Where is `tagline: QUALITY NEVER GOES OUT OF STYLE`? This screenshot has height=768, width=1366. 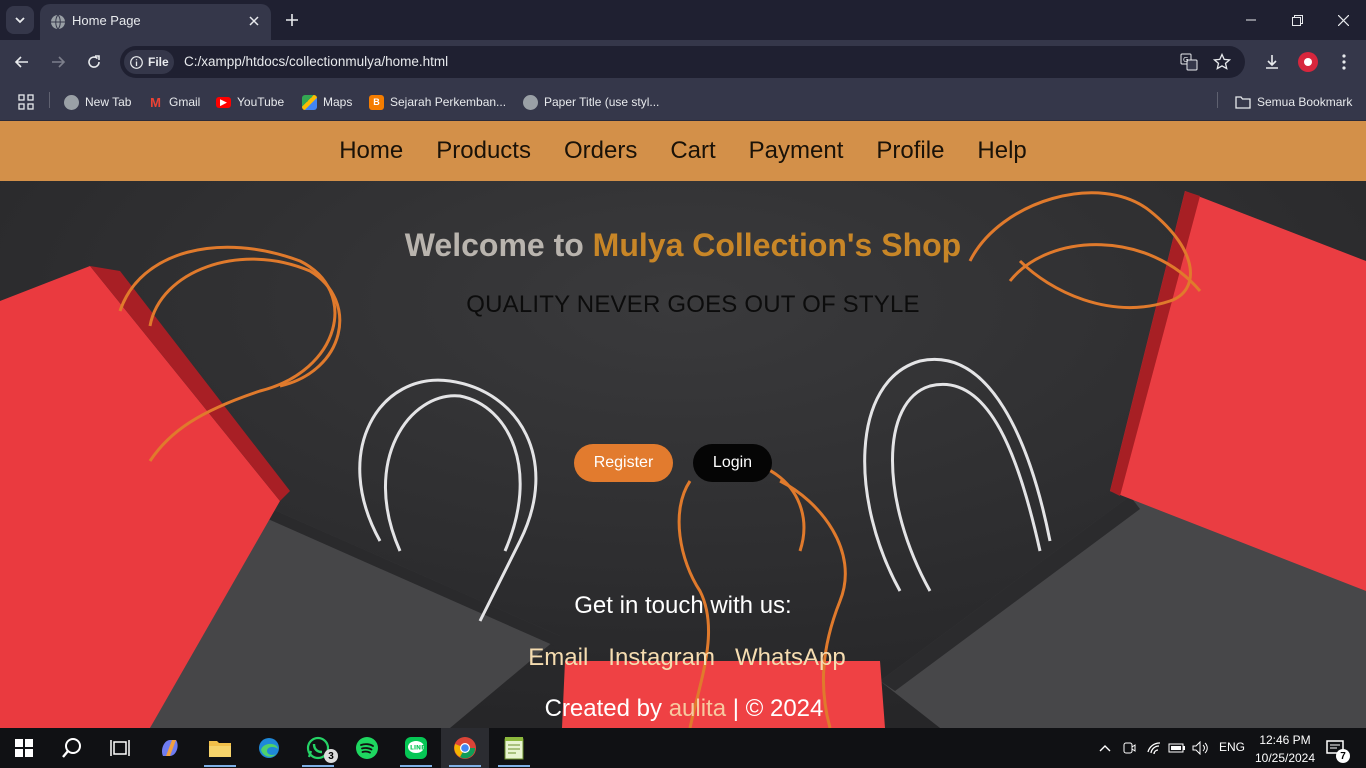
tagline: QUALITY NEVER GOES OUT OF STYLE is located at coordinates (693, 304).